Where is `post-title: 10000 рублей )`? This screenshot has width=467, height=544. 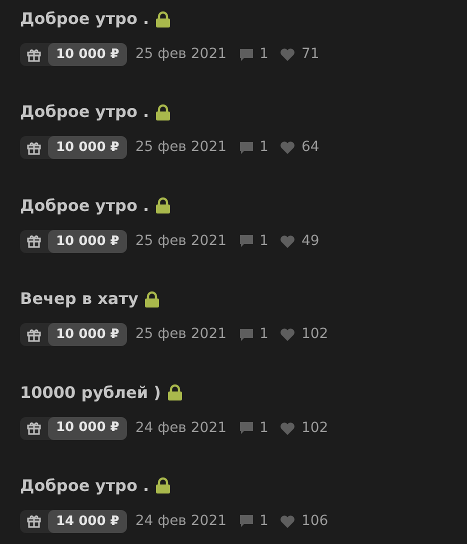
post-title: 10000 рублей ) is located at coordinates (90, 392).